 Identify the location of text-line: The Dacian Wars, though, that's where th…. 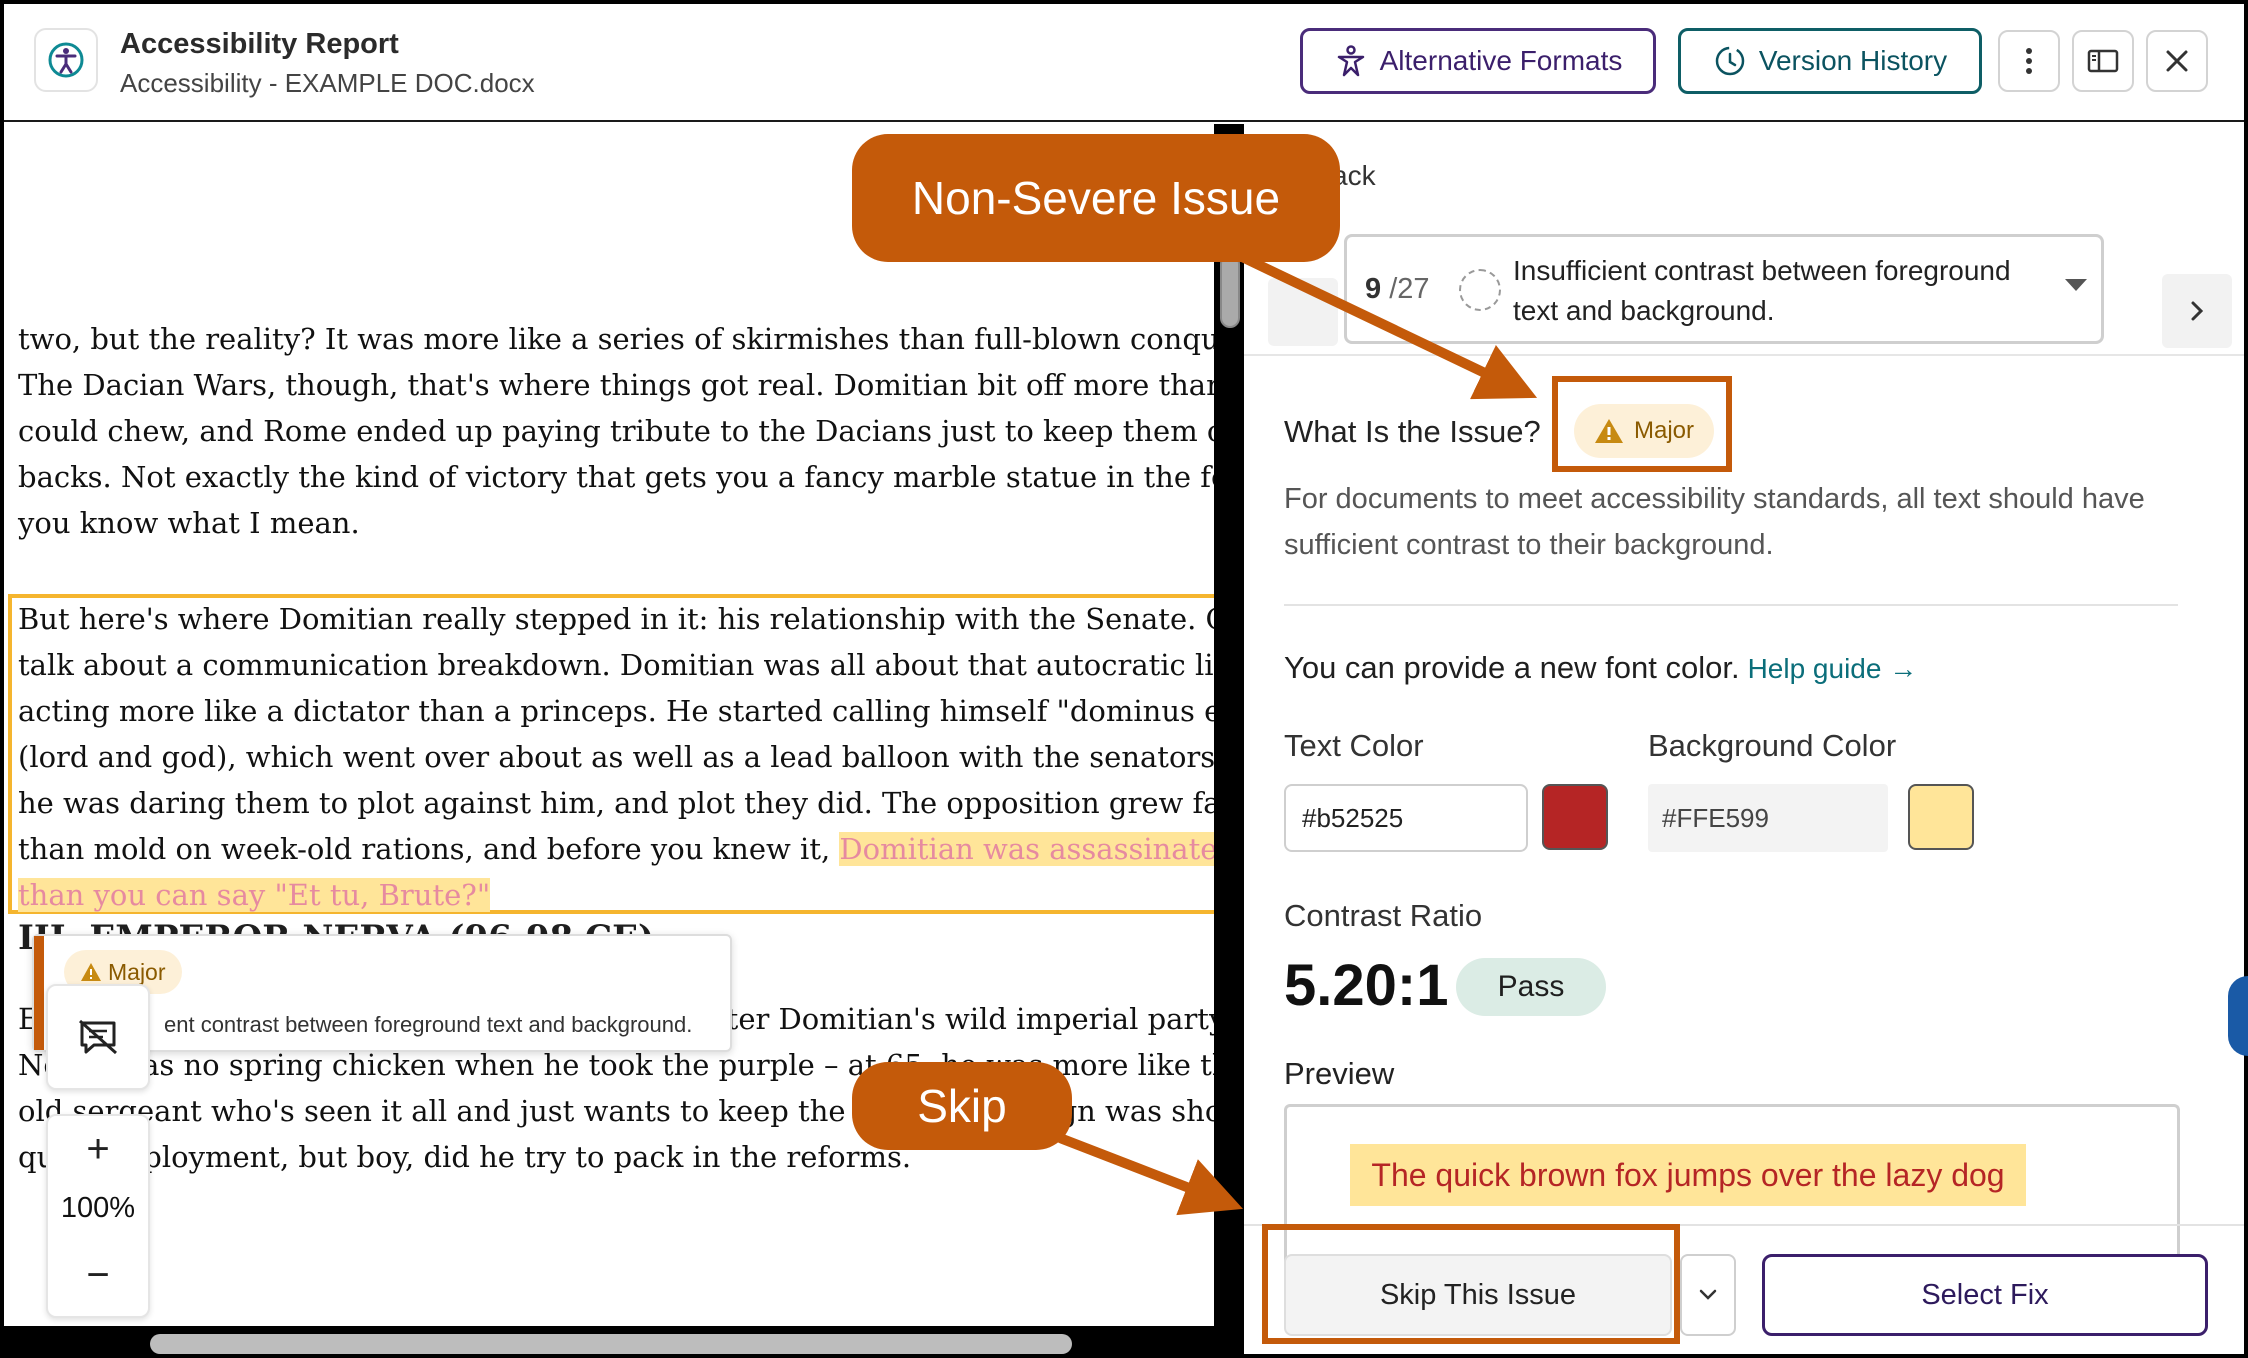
(616, 385).